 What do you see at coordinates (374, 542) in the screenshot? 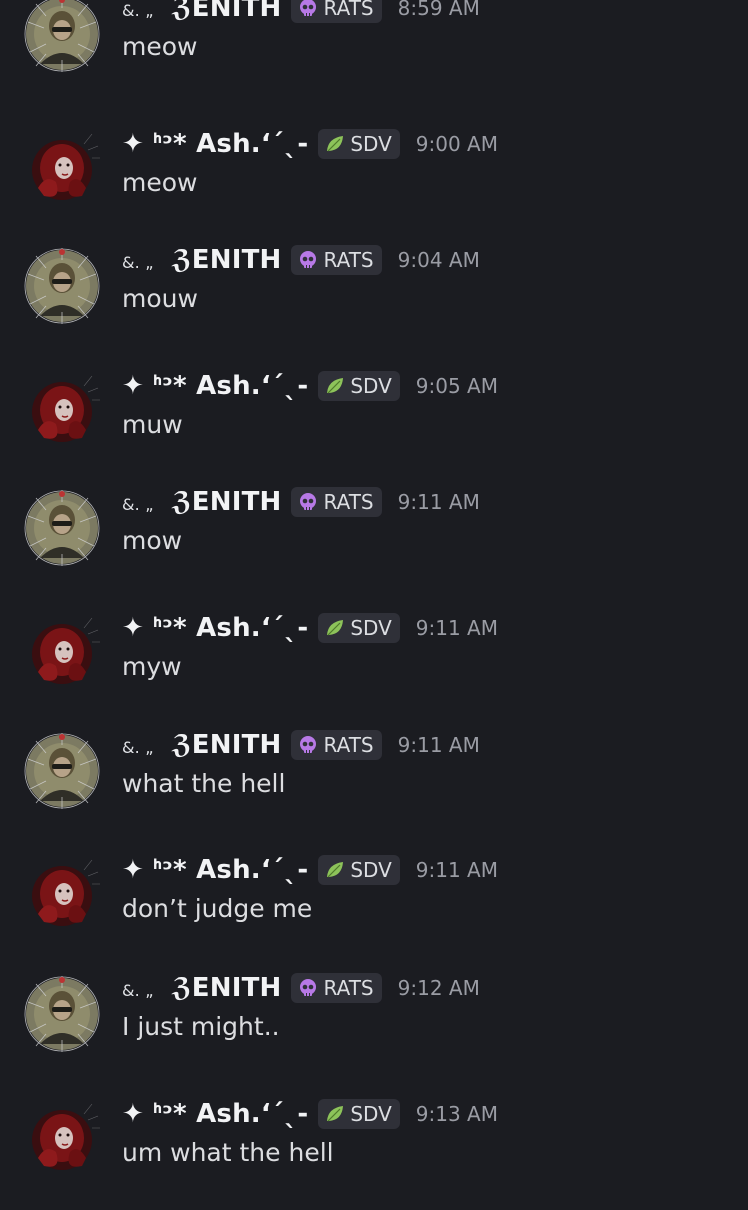
I see `message: &. „ ℨENITH RATS 9:11 AM mow` at bounding box center [374, 542].